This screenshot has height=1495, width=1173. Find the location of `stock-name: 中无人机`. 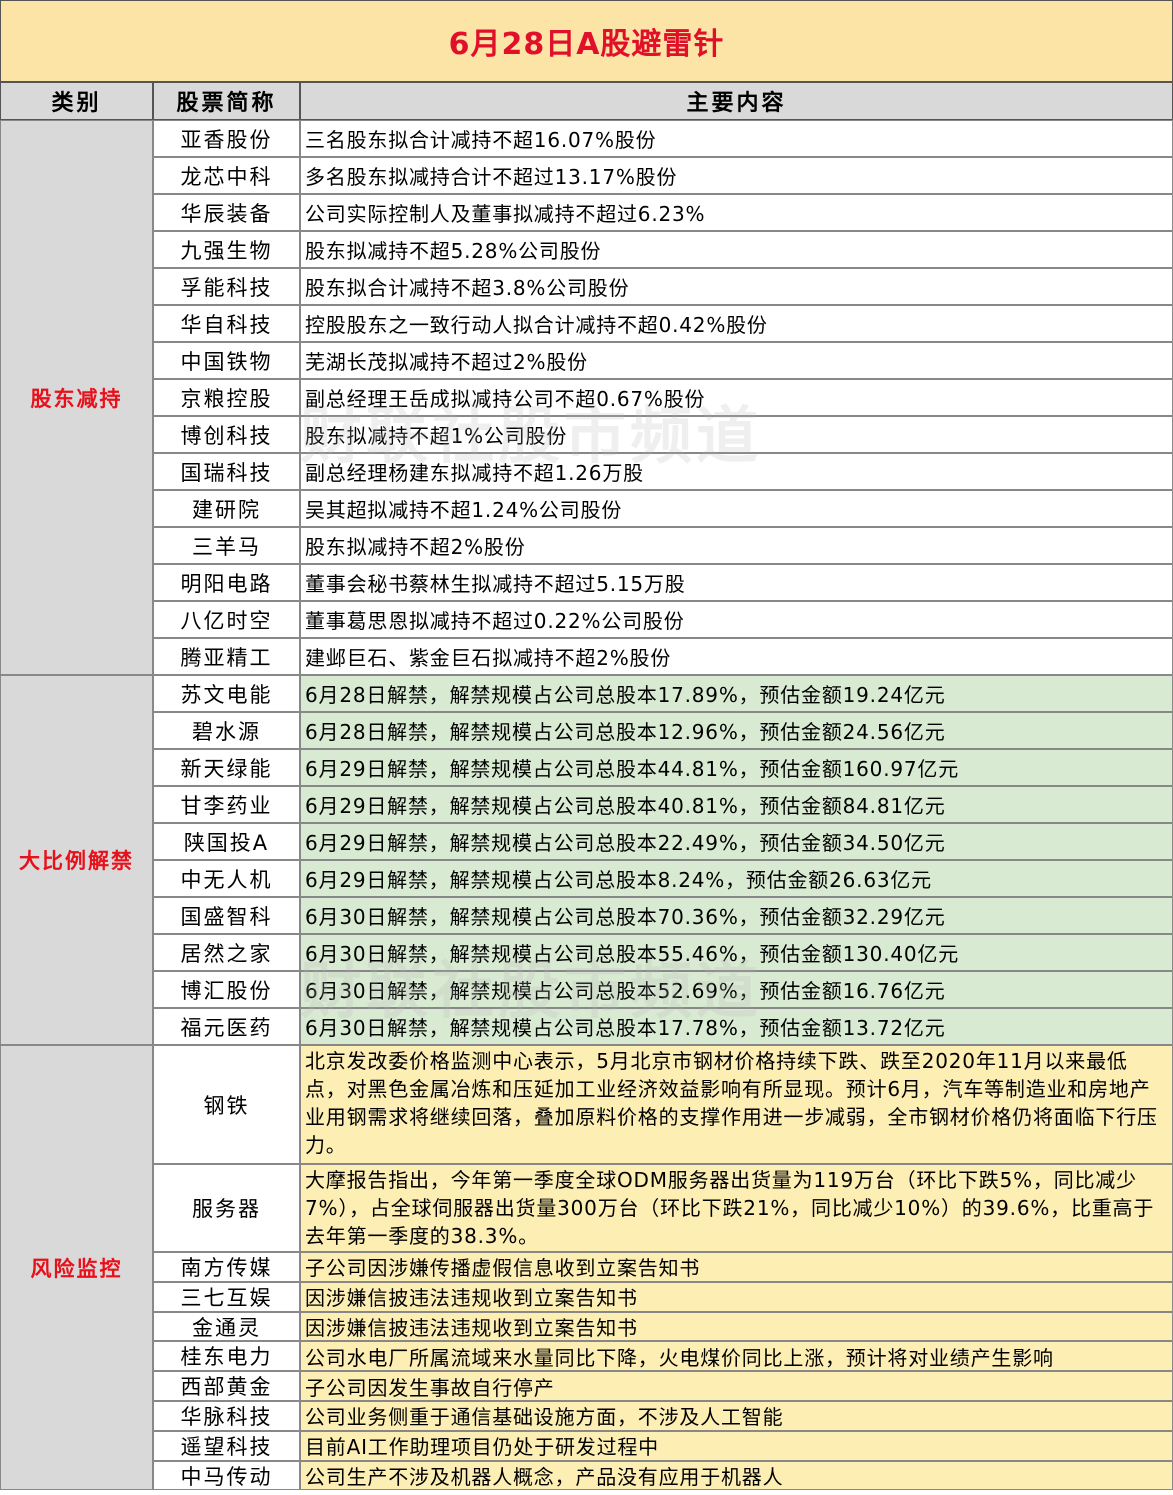

stock-name: 中无人机 is located at coordinates (226, 878).